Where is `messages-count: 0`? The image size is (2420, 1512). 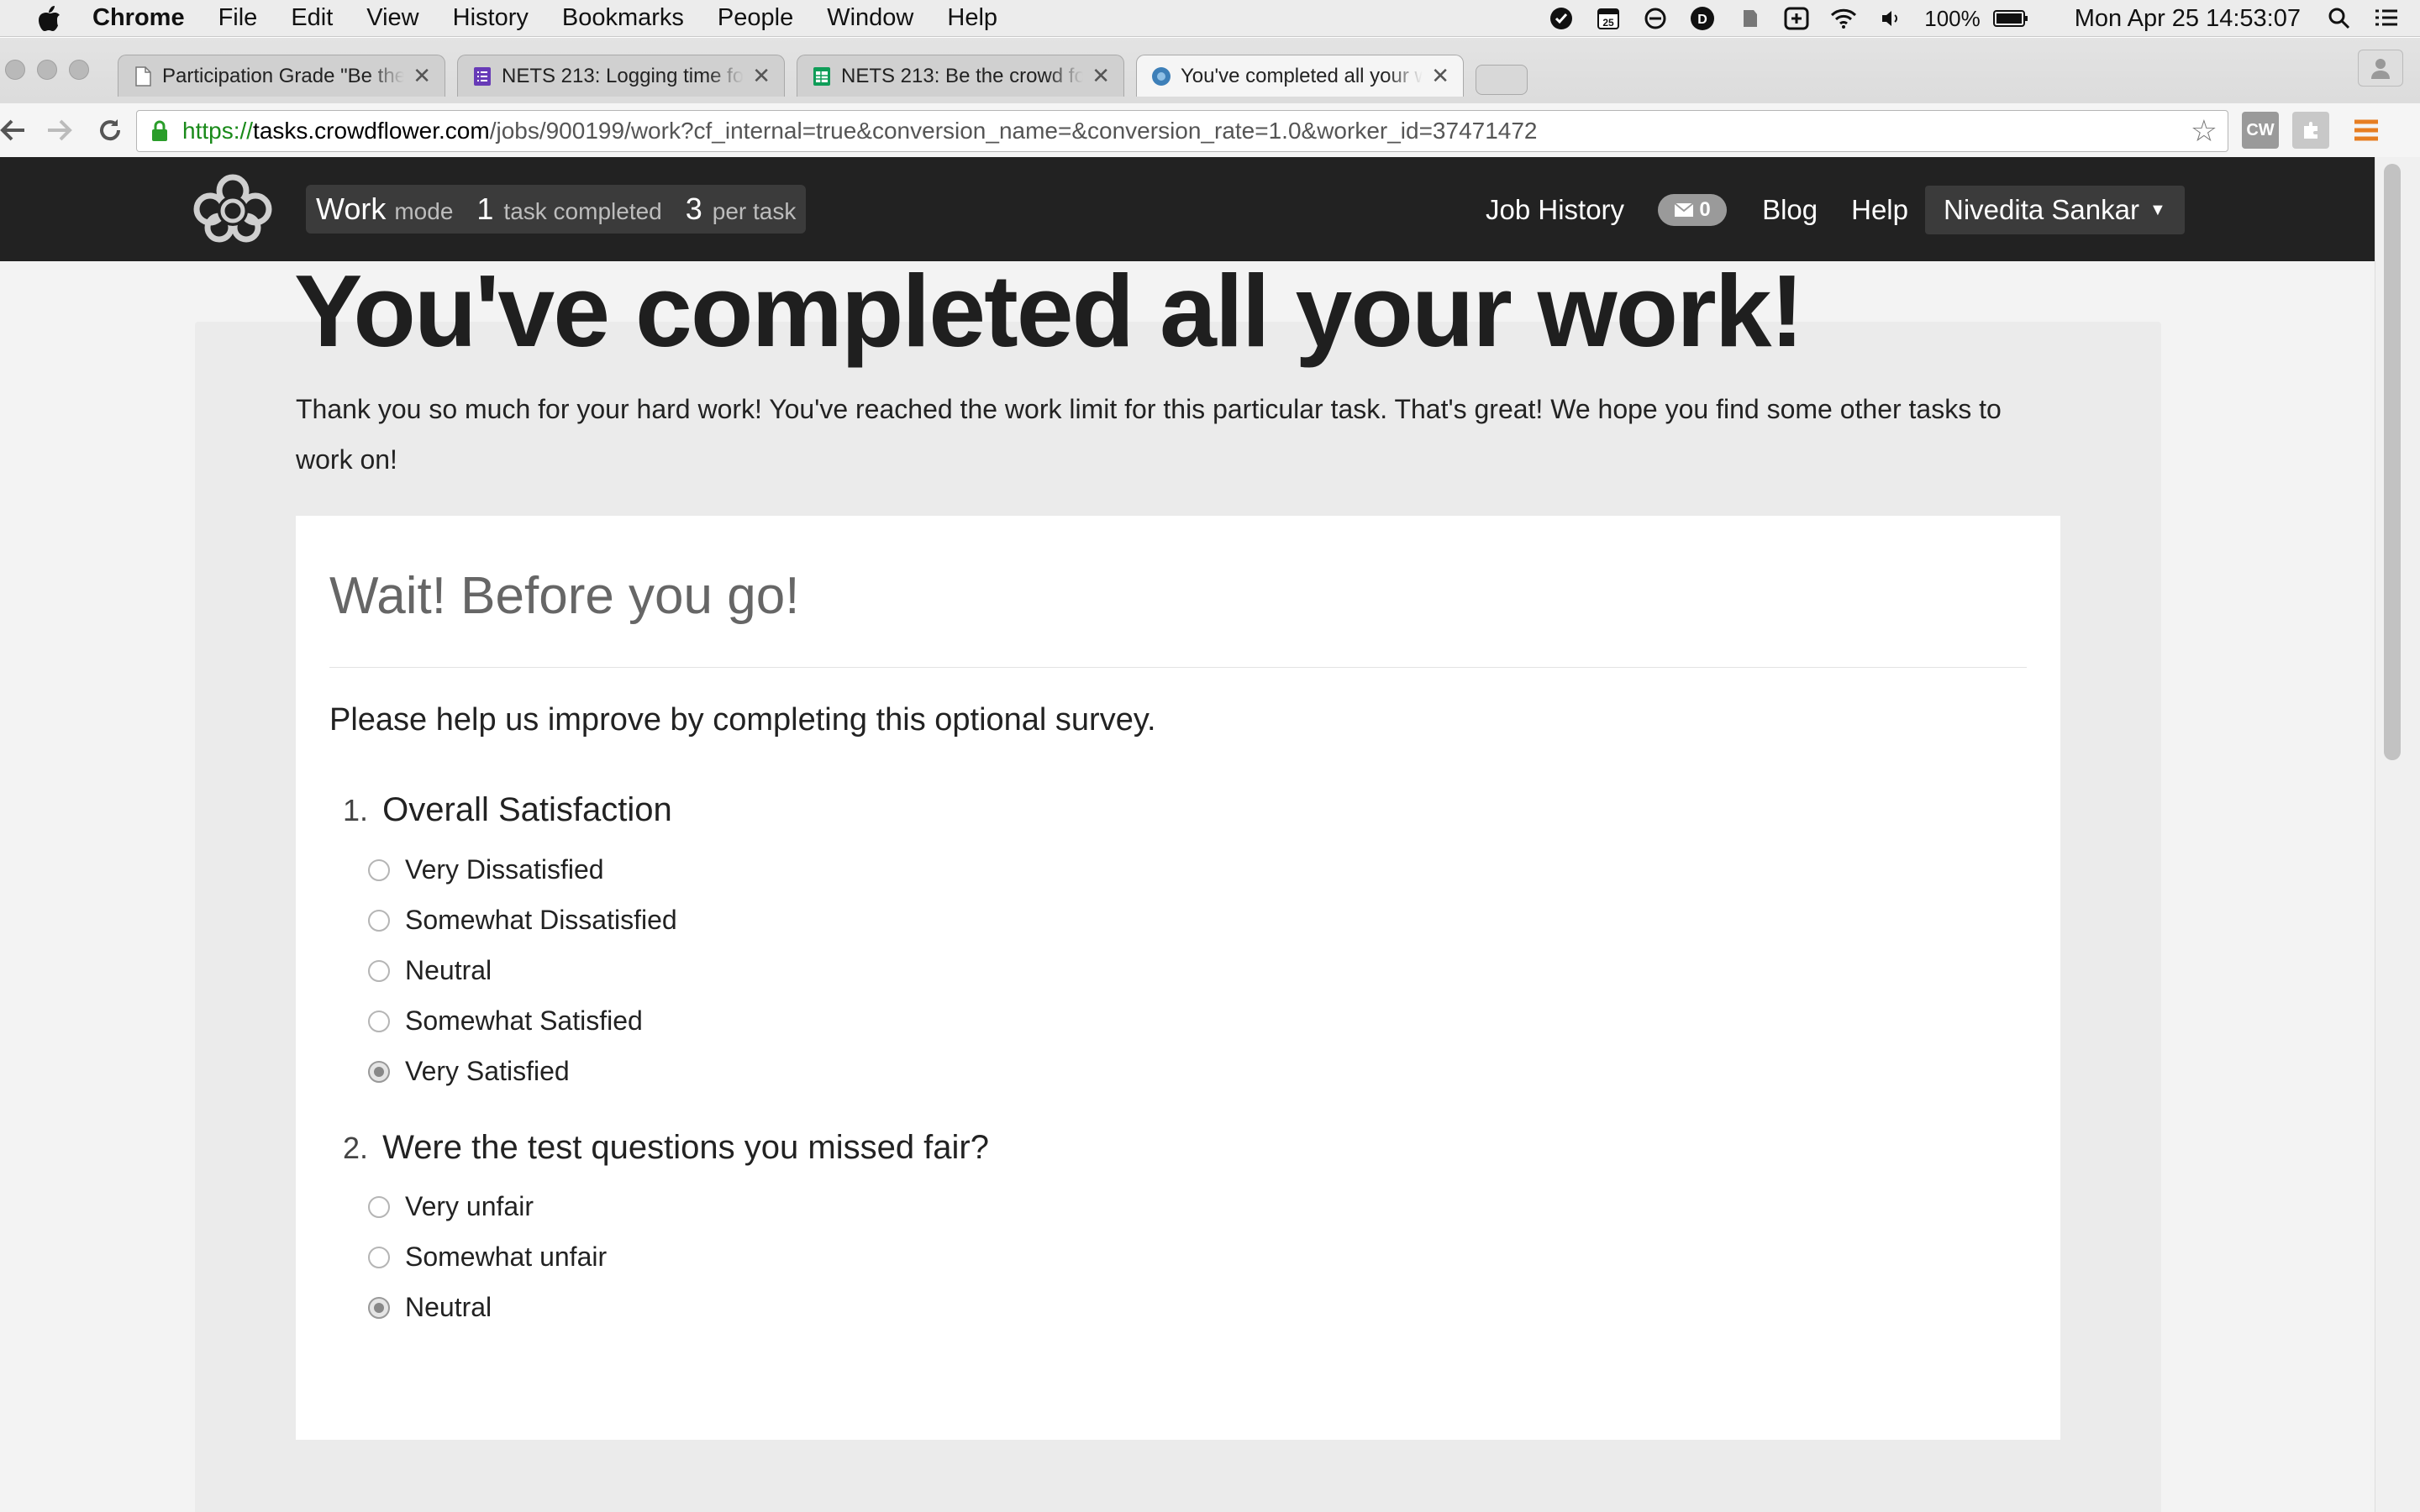 messages-count: 0 is located at coordinates (1705, 209).